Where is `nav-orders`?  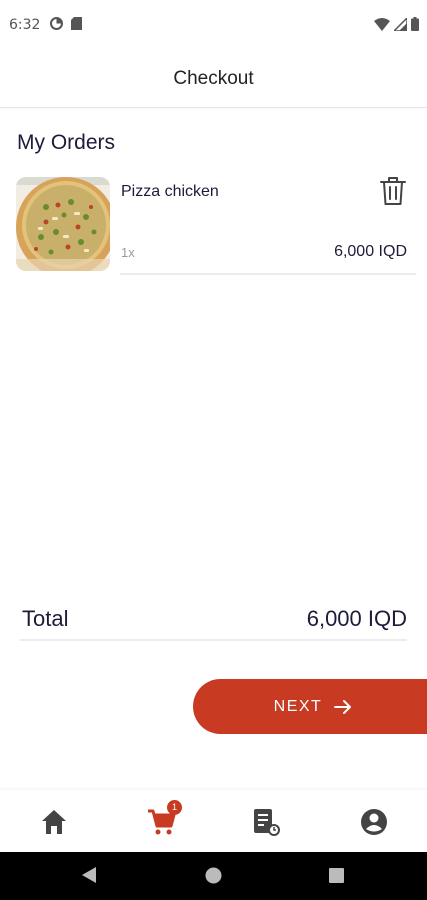 nav-orders is located at coordinates (266, 822).